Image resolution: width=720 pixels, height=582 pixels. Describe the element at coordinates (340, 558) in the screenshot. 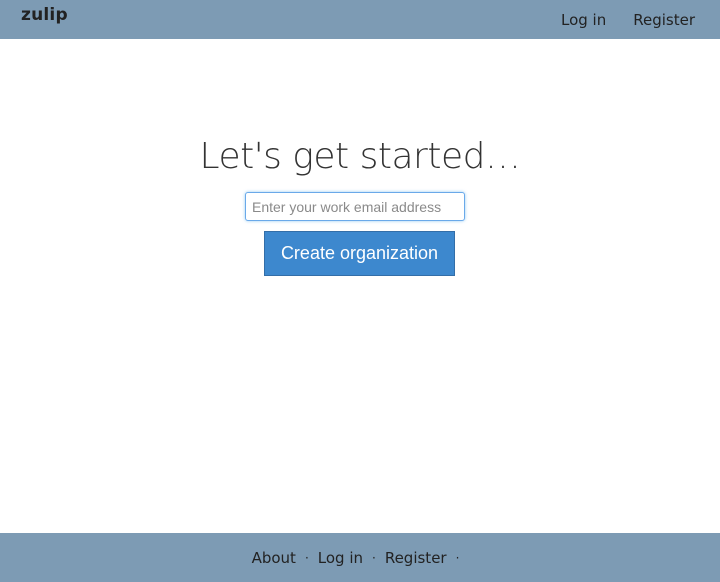

I see `footer-login-link: Log in` at that location.